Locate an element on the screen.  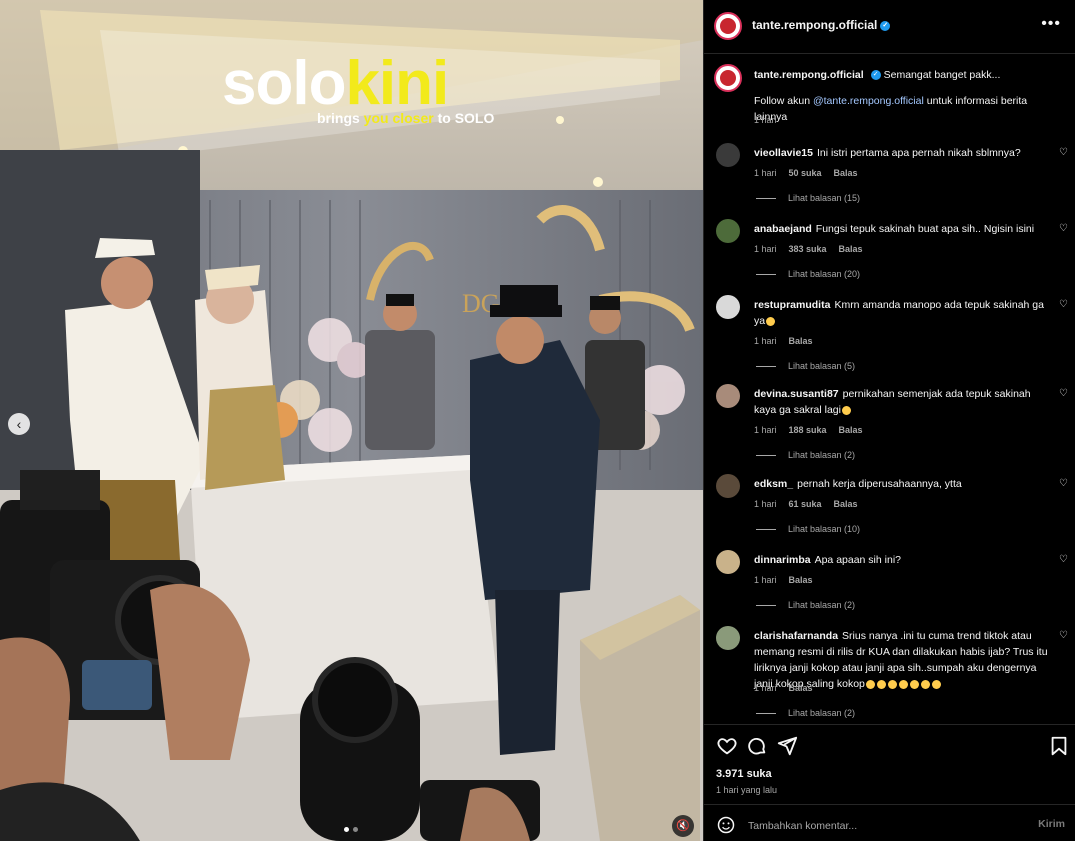
view-replies-button: Lihat balasan (5) is located at coordinates (805, 366).